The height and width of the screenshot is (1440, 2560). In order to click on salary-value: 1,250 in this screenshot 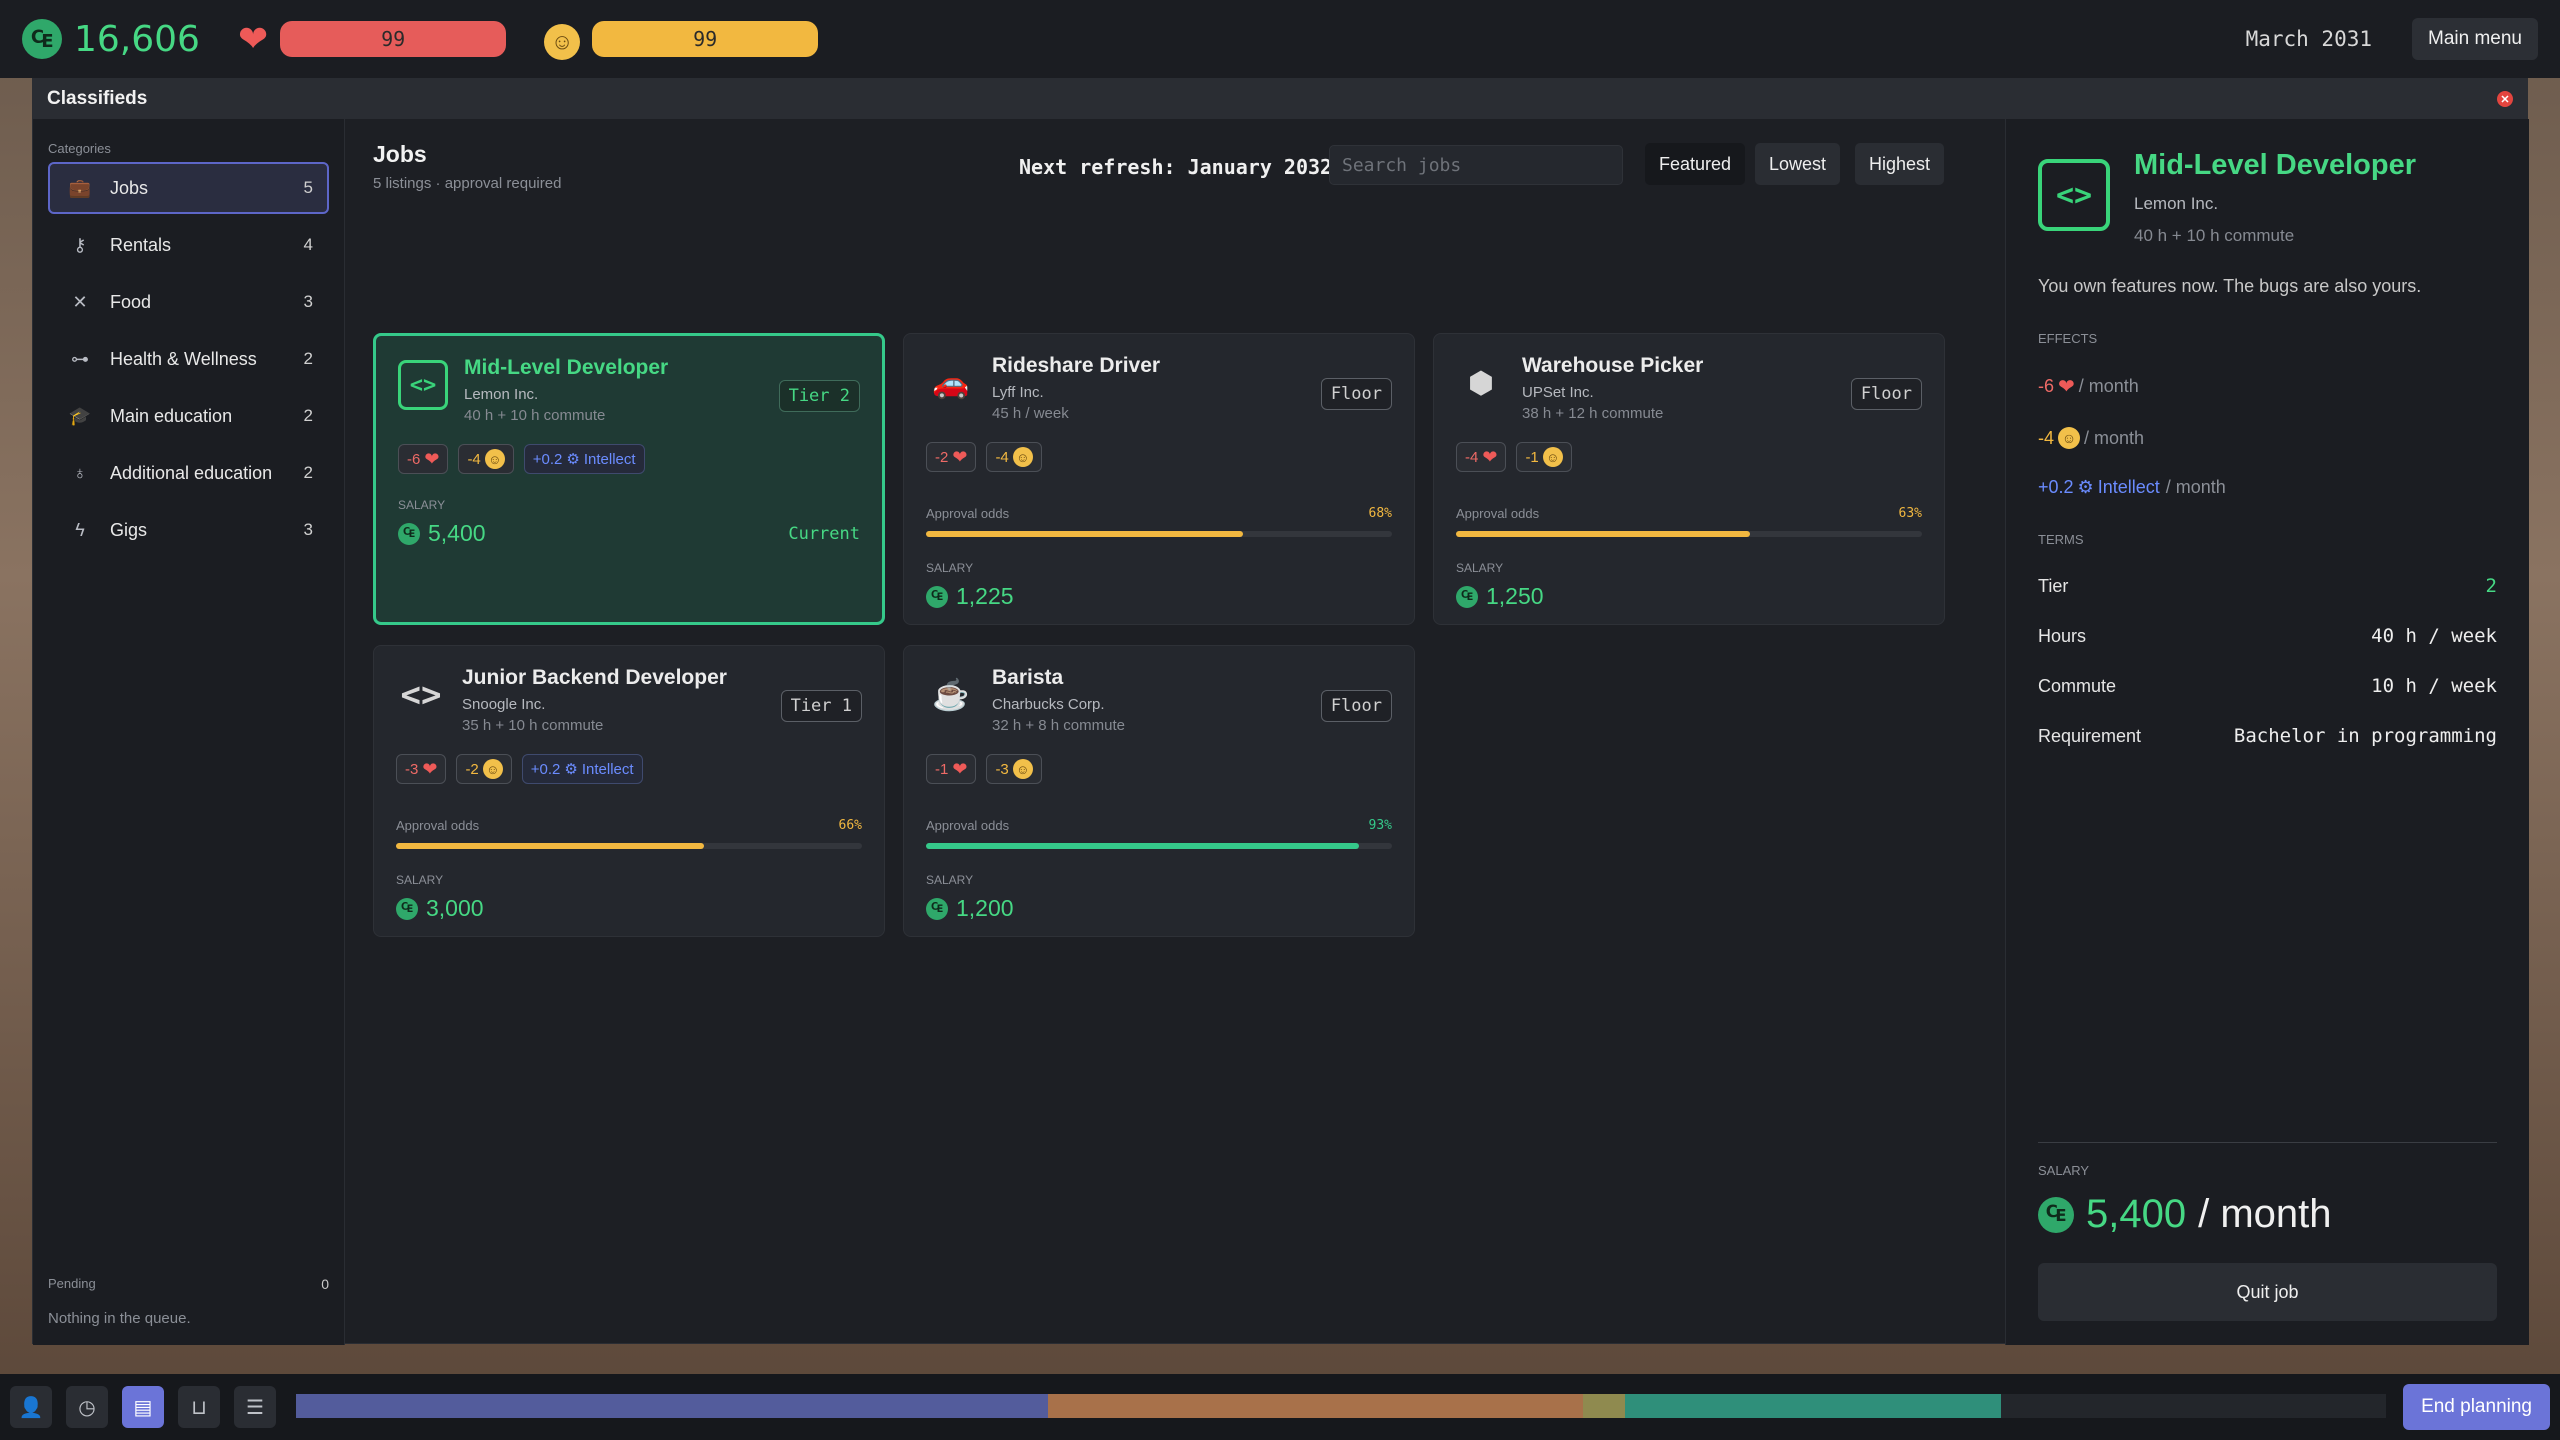, I will do `click(1515, 596)`.